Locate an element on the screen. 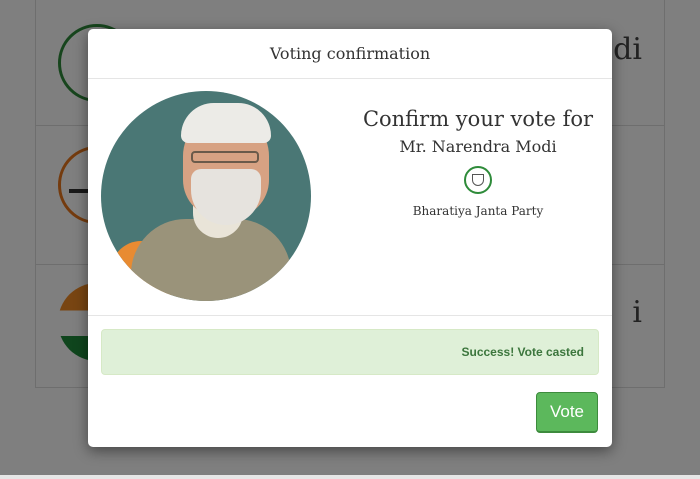  photo-glasses is located at coordinates (225, 157).